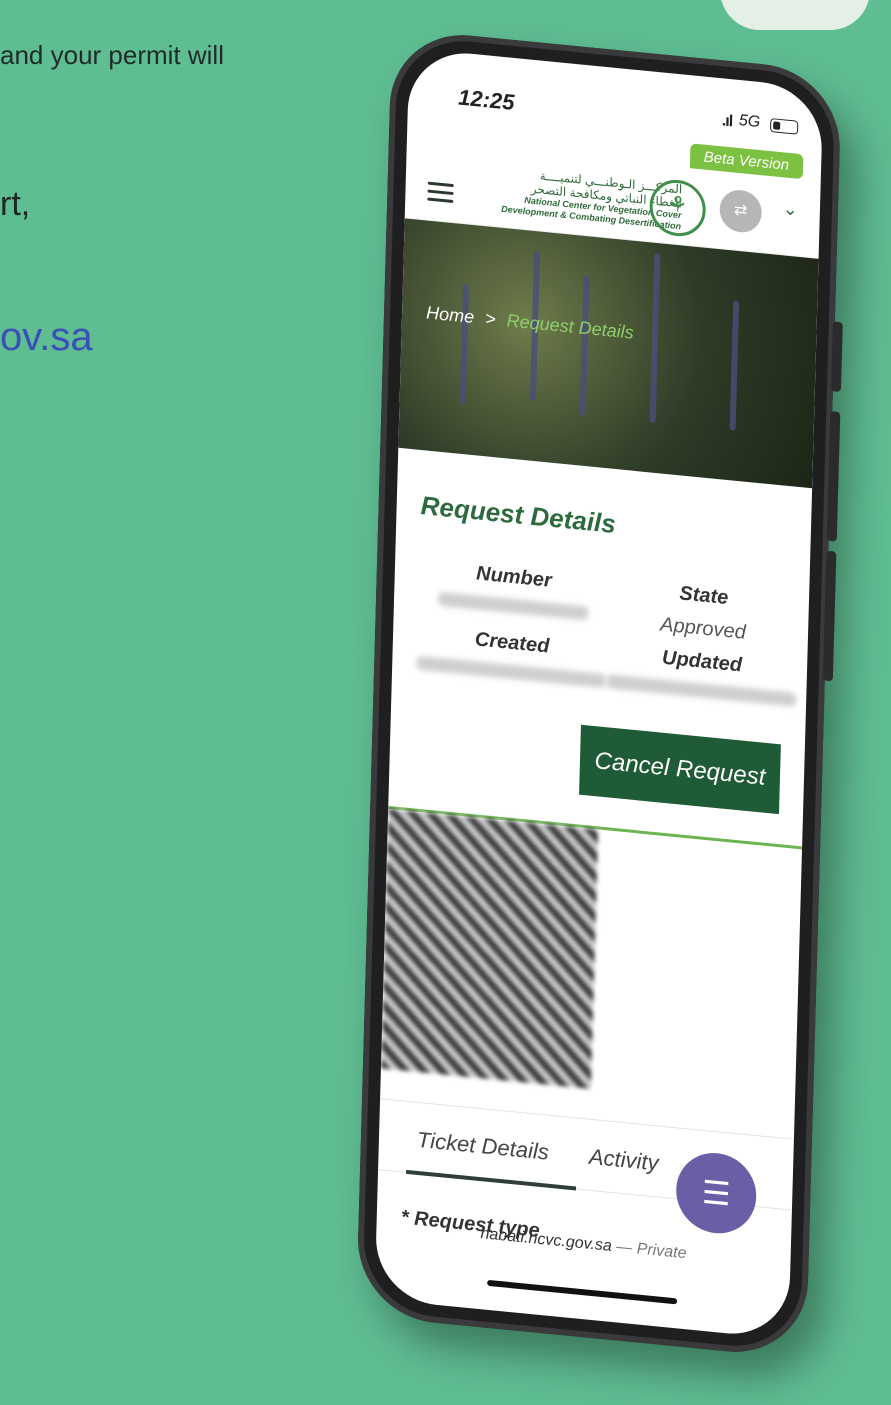 The width and height of the screenshot is (891, 1405). What do you see at coordinates (790, 209) in the screenshot?
I see `chevron-down-icon: ⌄` at bounding box center [790, 209].